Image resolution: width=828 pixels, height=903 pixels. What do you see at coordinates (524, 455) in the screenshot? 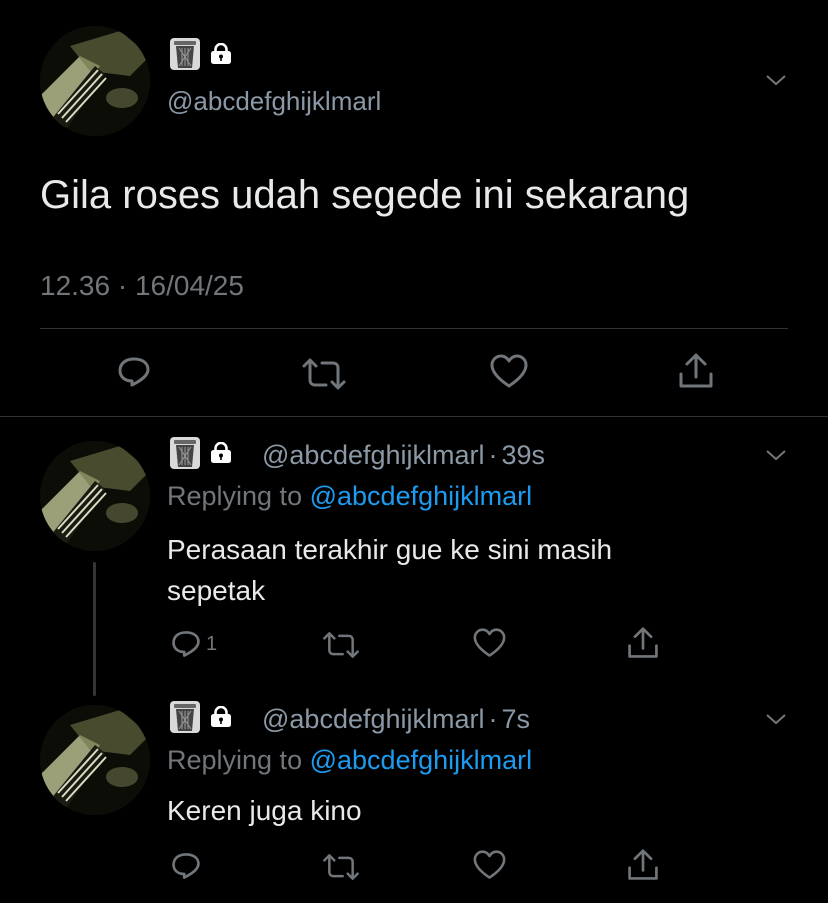
I see `reply-time: 39s` at bounding box center [524, 455].